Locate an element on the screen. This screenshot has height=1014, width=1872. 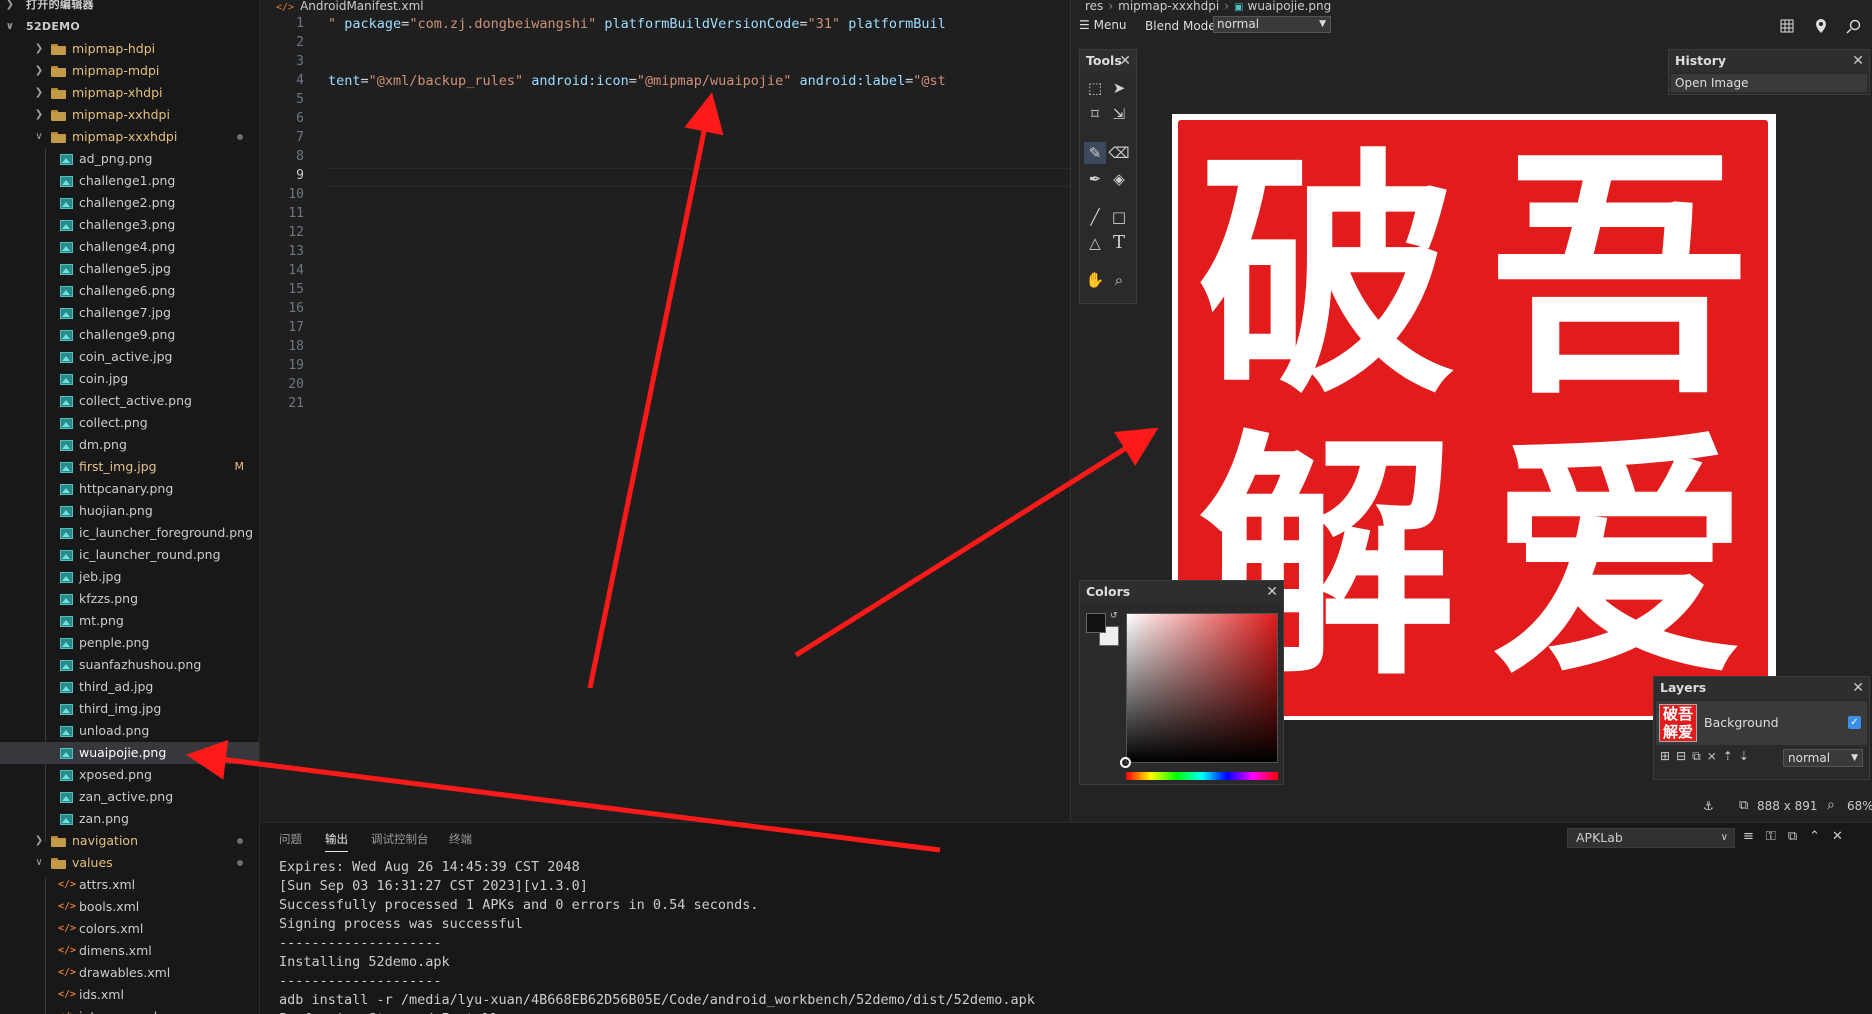
layer-blend-select: normal ▼ is located at coordinates (1823, 758).